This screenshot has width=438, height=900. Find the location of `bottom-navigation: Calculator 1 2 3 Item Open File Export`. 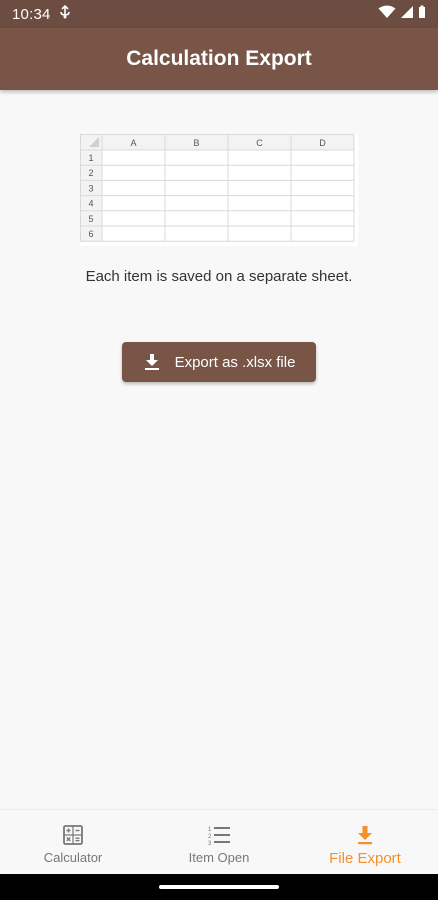

bottom-navigation: Calculator 1 2 3 Item Open File Export is located at coordinates (219, 841).